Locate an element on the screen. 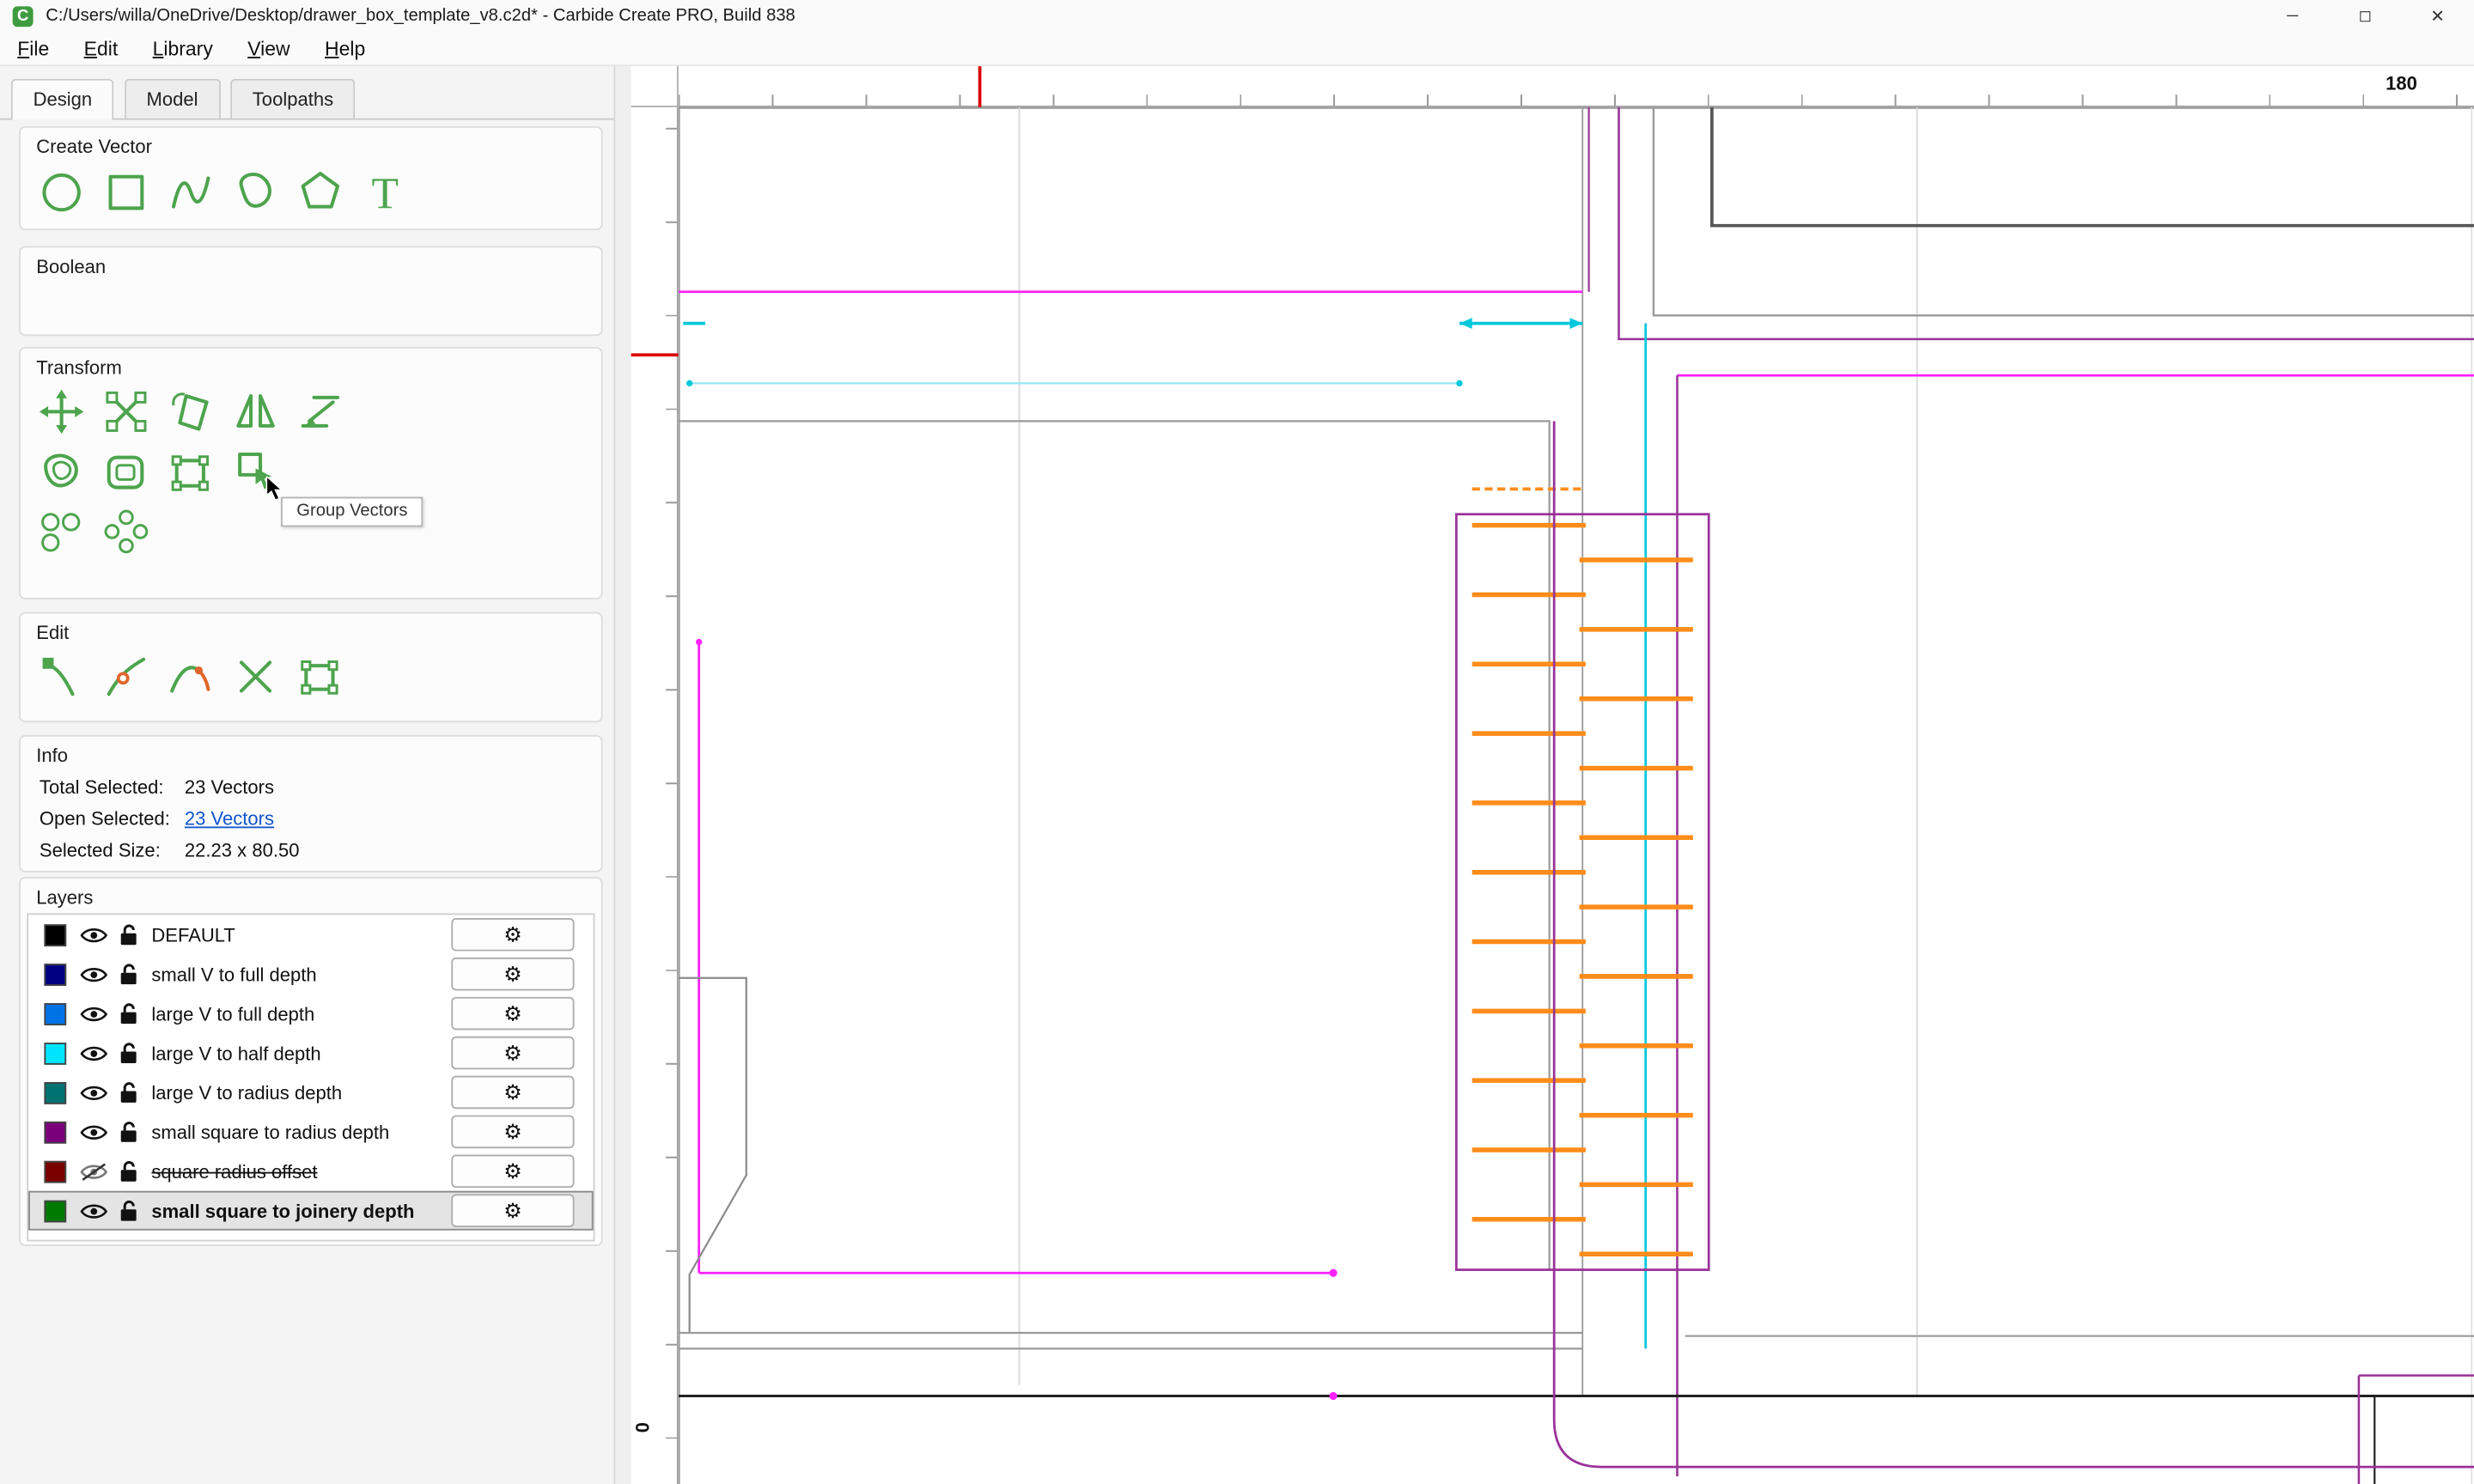 This screenshot has width=2474, height=1484. close-button: ✕ is located at coordinates (2438, 16).